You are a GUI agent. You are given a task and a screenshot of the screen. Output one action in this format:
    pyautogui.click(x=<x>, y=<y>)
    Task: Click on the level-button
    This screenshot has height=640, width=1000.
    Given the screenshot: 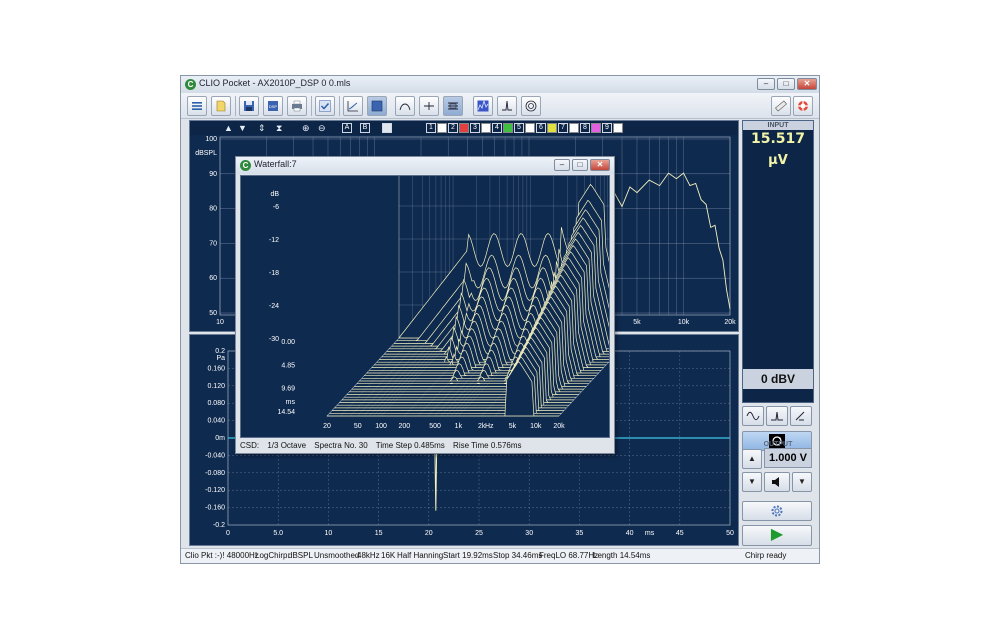 What is the action you would take?
    pyautogui.click(x=429, y=106)
    